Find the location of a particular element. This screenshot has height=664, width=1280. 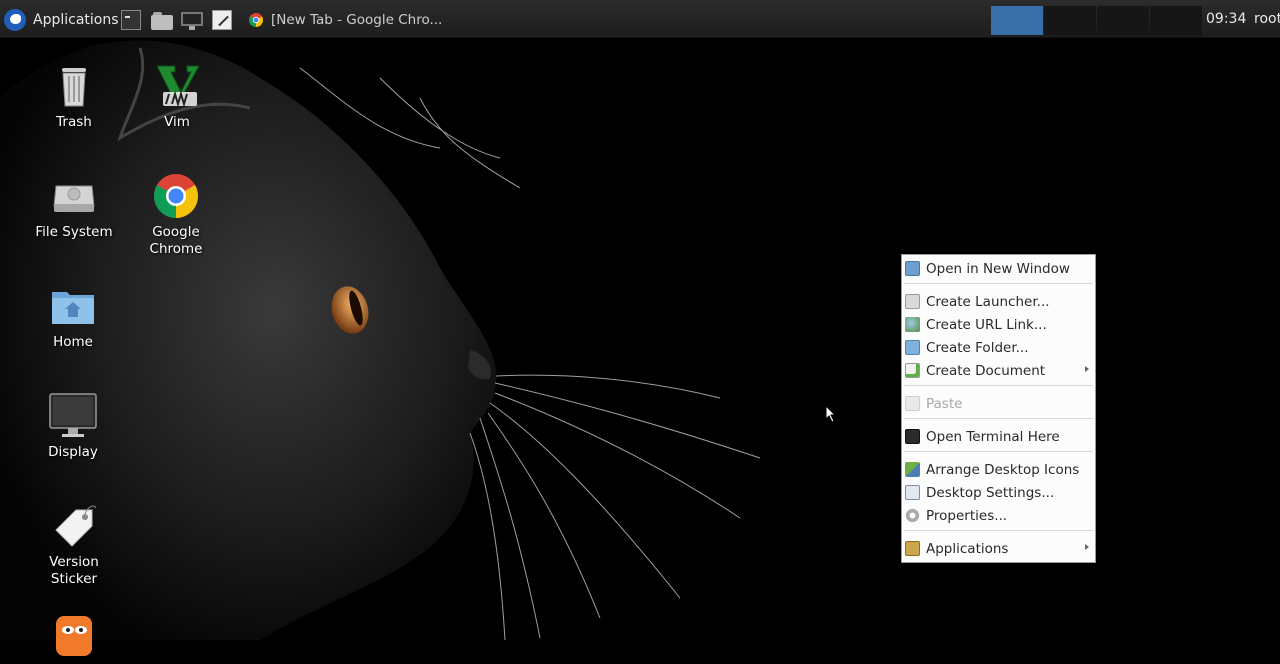

trash-icon is located at coordinates (74, 86).